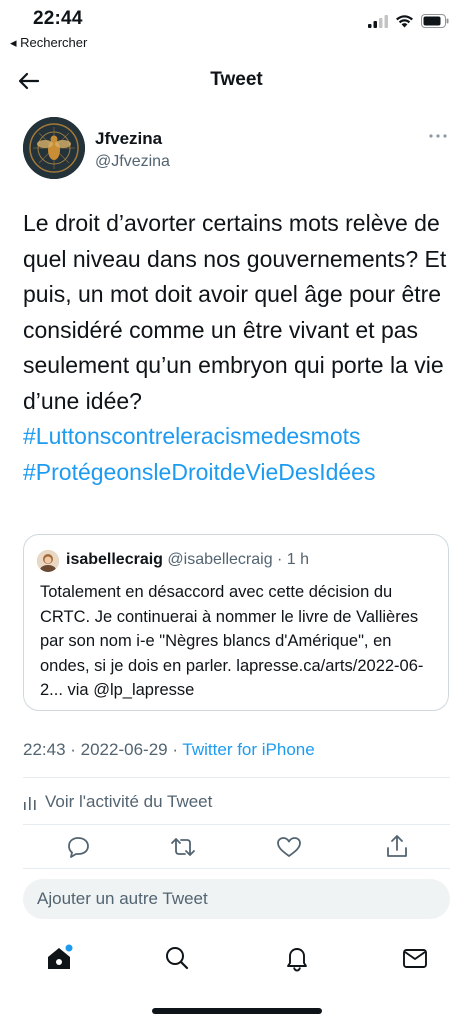  Describe the element at coordinates (132, 162) in the screenshot. I see `author-handle: @Jfvezina` at that location.